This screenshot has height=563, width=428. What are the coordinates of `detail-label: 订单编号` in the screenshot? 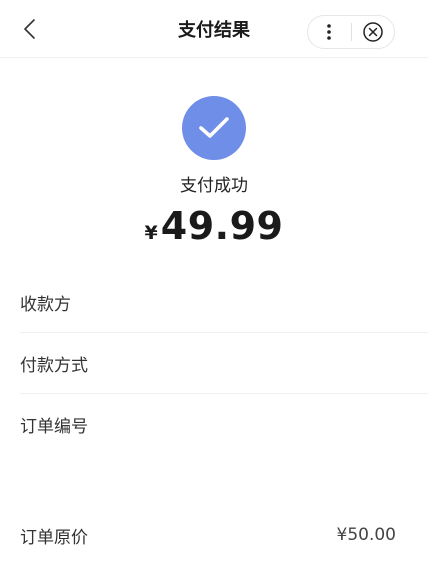 It's located at (54, 427).